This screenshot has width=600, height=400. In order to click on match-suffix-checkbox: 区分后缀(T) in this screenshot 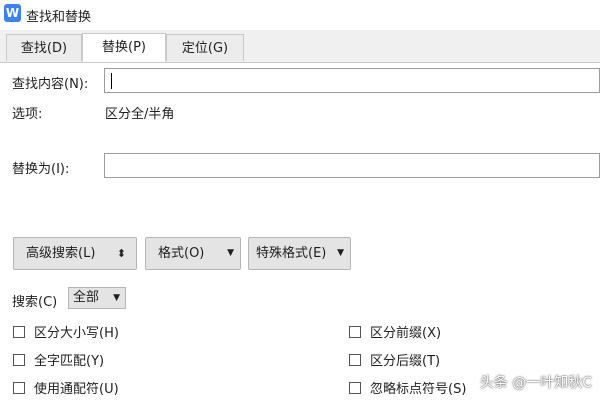, I will do `click(394, 359)`.